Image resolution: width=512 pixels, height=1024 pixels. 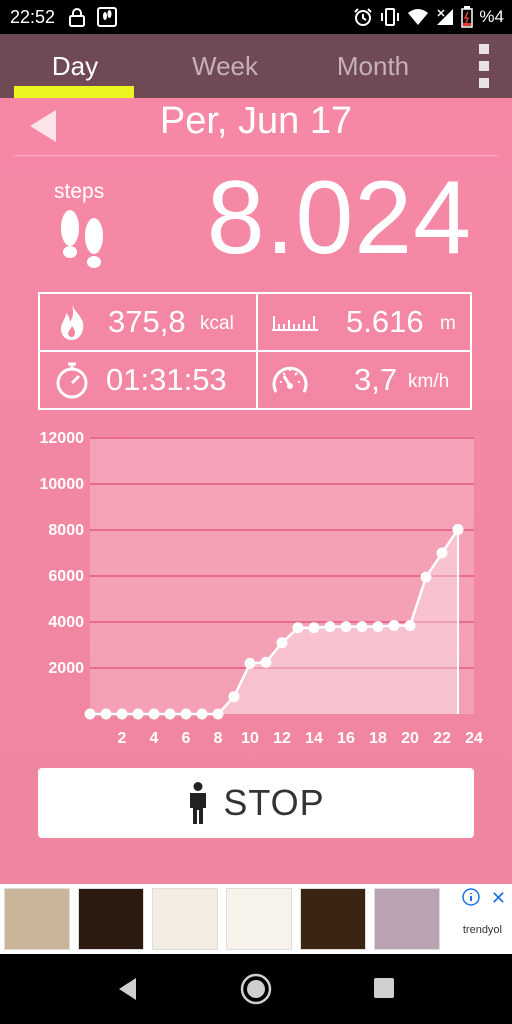 What do you see at coordinates (75, 65) in the screenshot?
I see `tab-day-label: Day` at bounding box center [75, 65].